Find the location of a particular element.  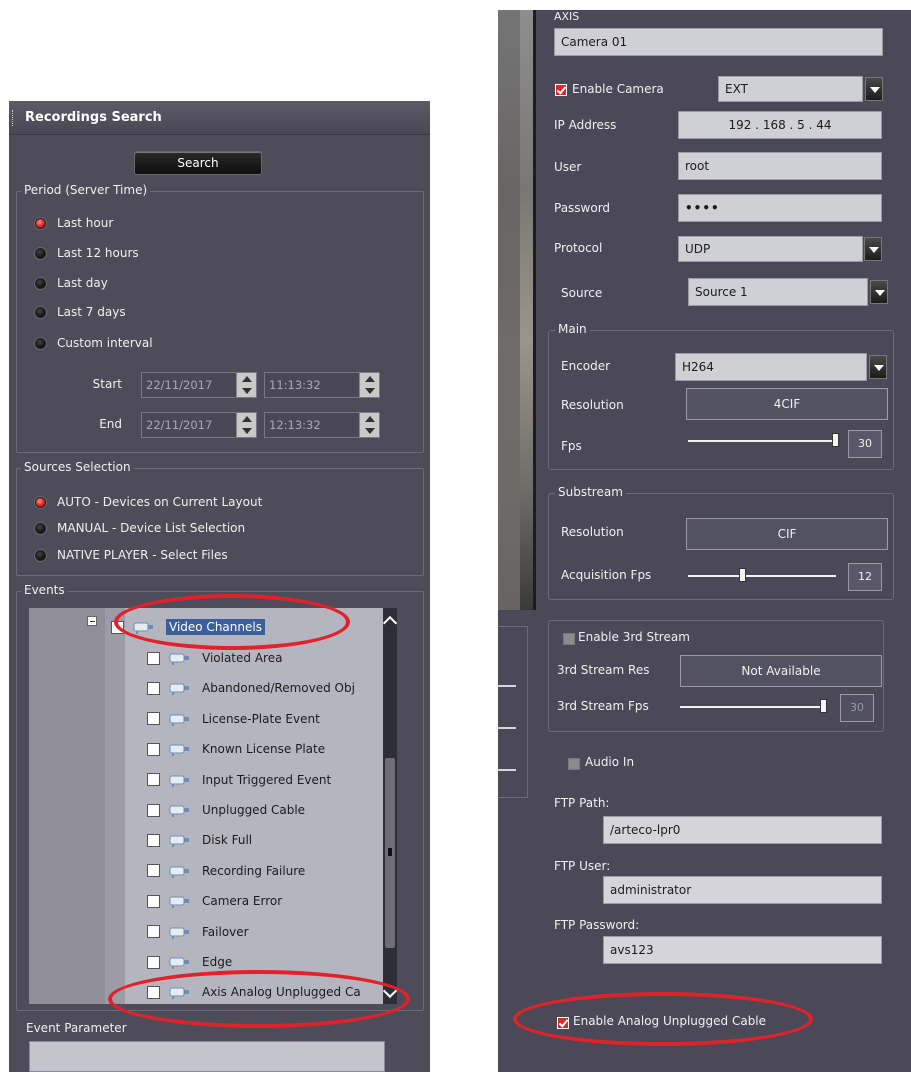

acquisition-fps-slider-knob is located at coordinates (742, 575).